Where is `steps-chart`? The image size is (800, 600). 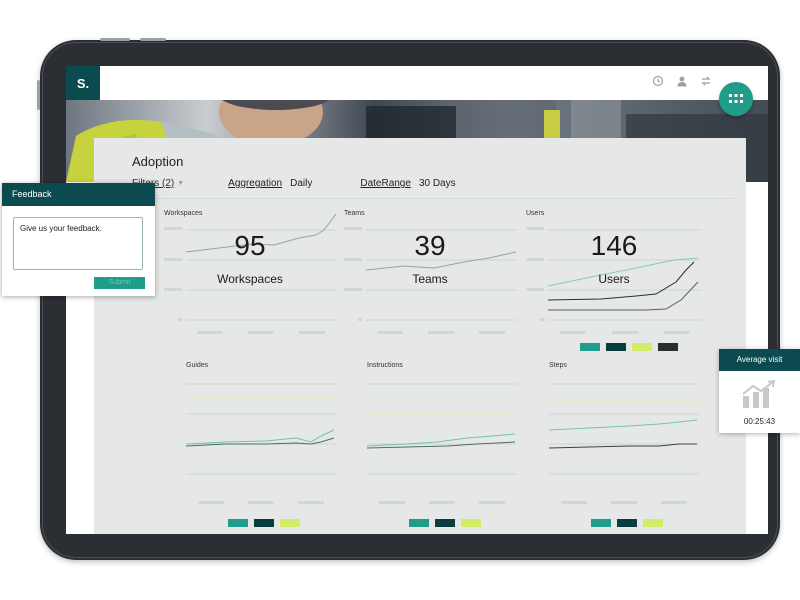 steps-chart is located at coordinates (624, 443).